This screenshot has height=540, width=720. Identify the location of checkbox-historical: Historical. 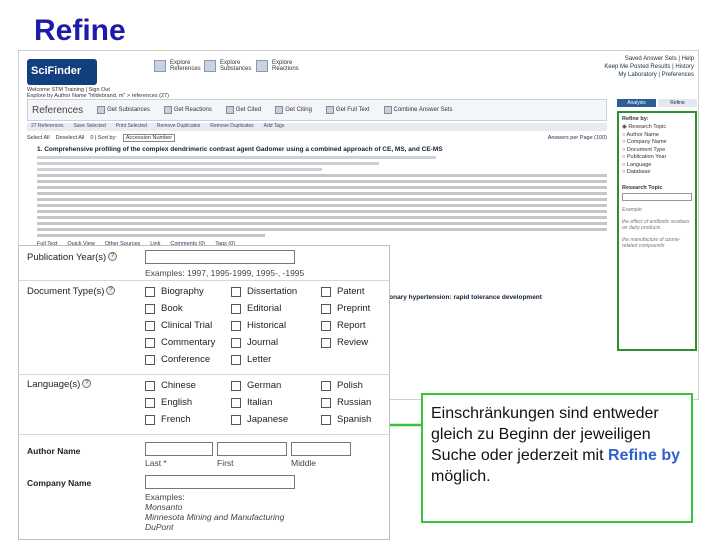
(258, 325).